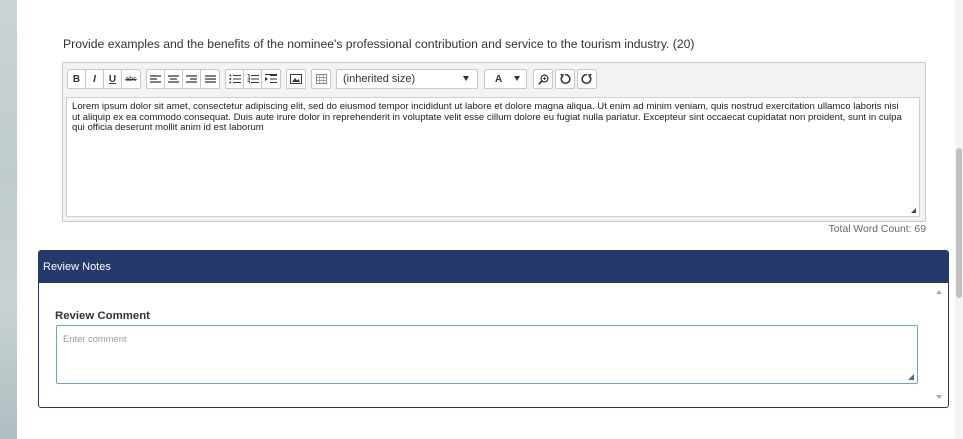 This screenshot has height=439, width=963. Describe the element at coordinates (76, 79) in the screenshot. I see `bold-button: B` at that location.